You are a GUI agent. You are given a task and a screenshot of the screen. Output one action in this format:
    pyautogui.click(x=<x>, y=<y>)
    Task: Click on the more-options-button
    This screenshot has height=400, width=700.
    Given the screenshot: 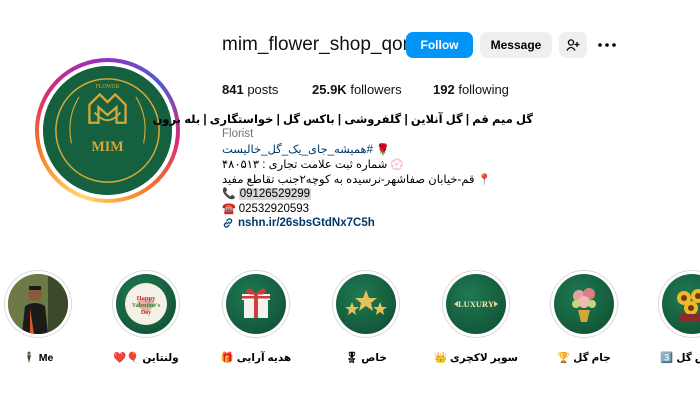 What is the action you would take?
    pyautogui.click(x=607, y=45)
    